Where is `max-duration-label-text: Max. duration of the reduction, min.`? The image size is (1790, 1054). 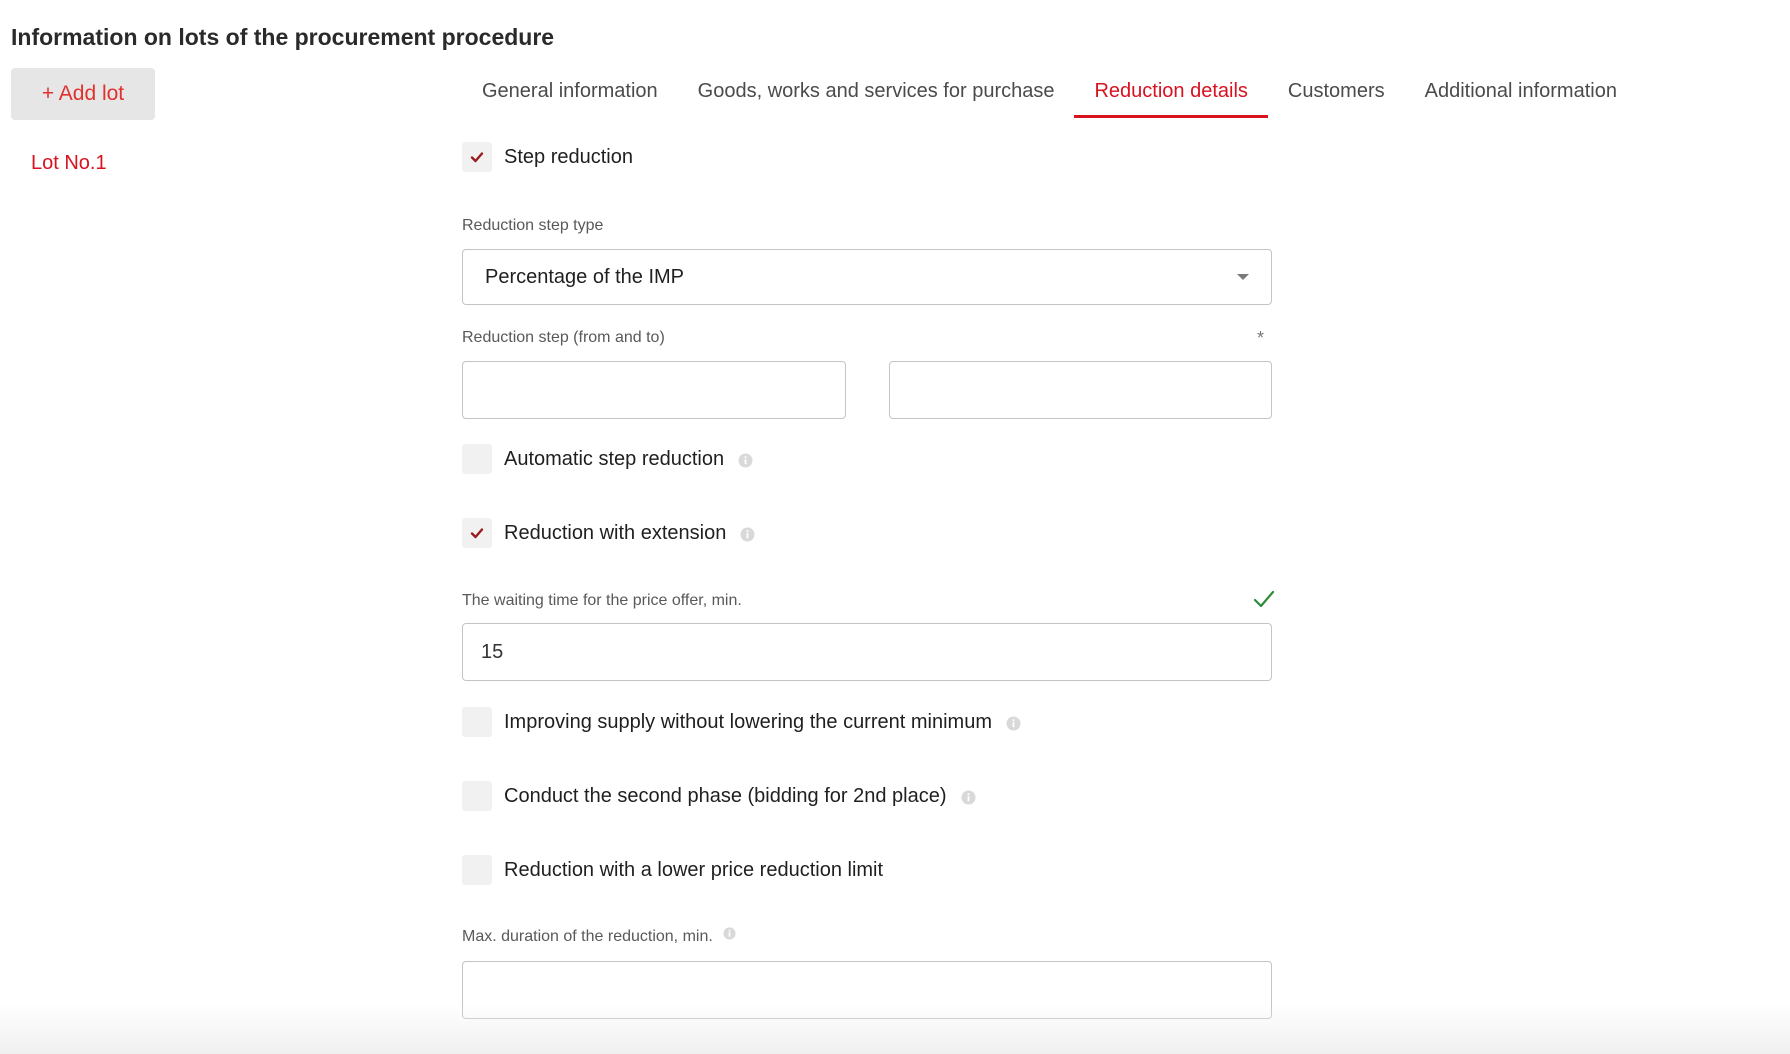
max-duration-label-text: Max. duration of the reduction, min. is located at coordinates (587, 936).